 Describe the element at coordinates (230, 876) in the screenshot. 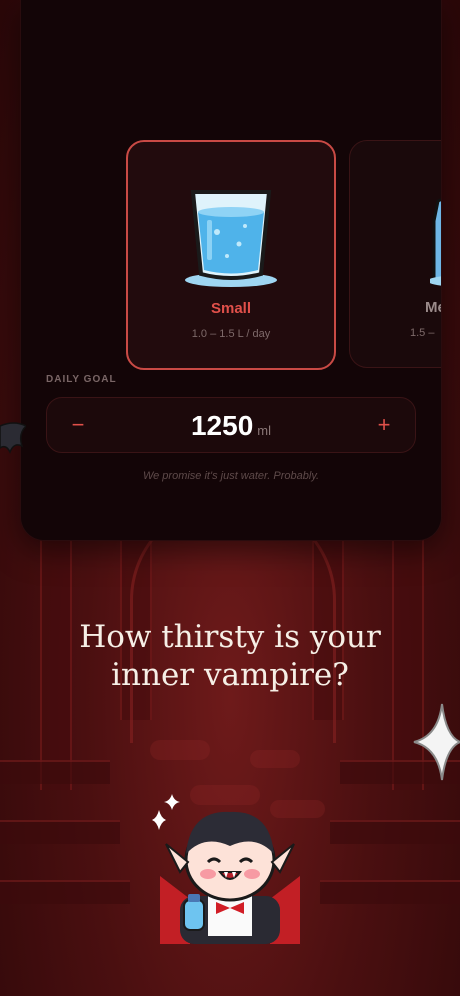

I see `vampire-mascot-icon` at that location.